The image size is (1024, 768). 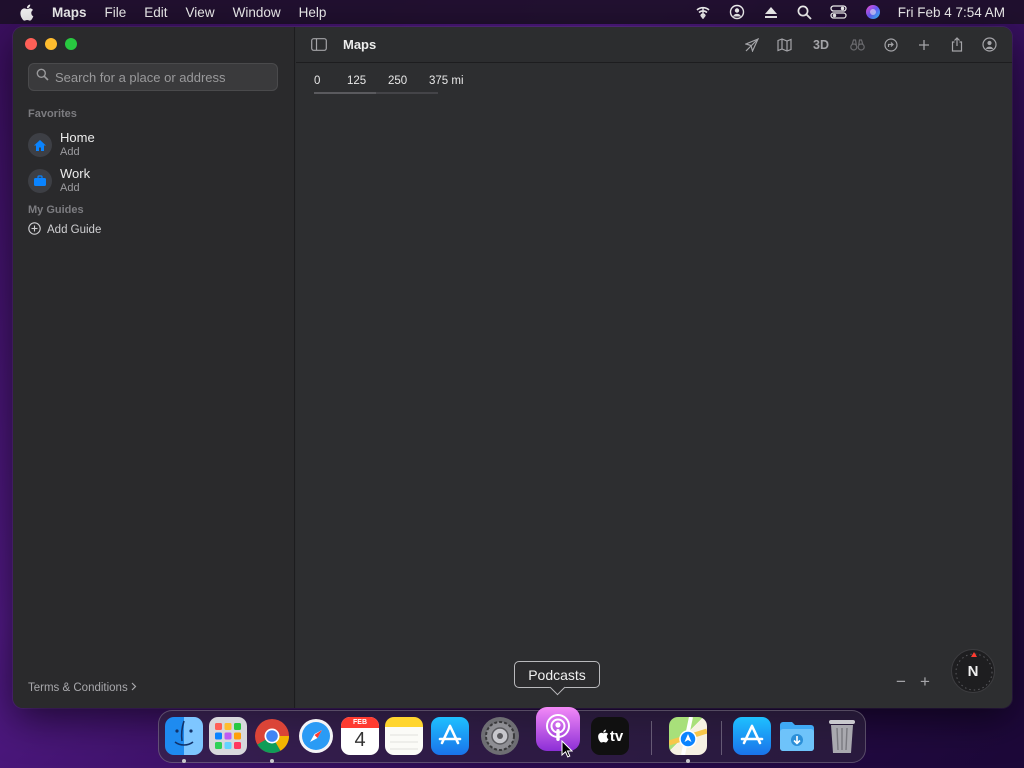 What do you see at coordinates (360, 44) in the screenshot?
I see `map-title: Maps` at bounding box center [360, 44].